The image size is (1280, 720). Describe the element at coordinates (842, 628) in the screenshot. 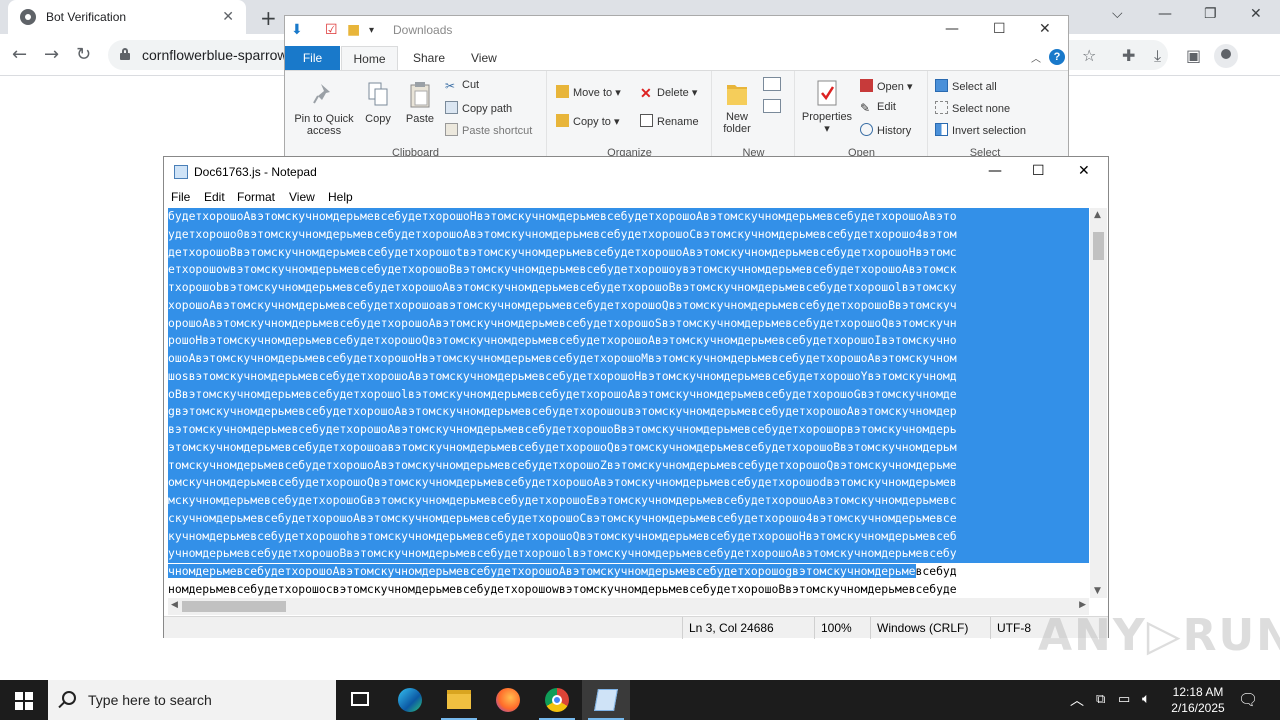

I see `status-zoom: 100%` at that location.